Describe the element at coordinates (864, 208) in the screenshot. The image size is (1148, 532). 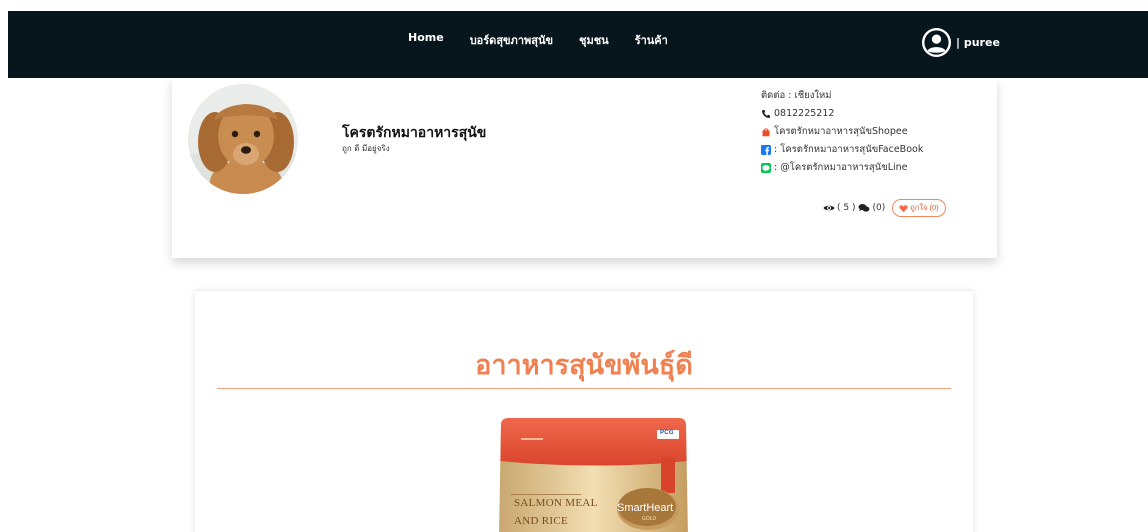
I see `comments-icon` at that location.